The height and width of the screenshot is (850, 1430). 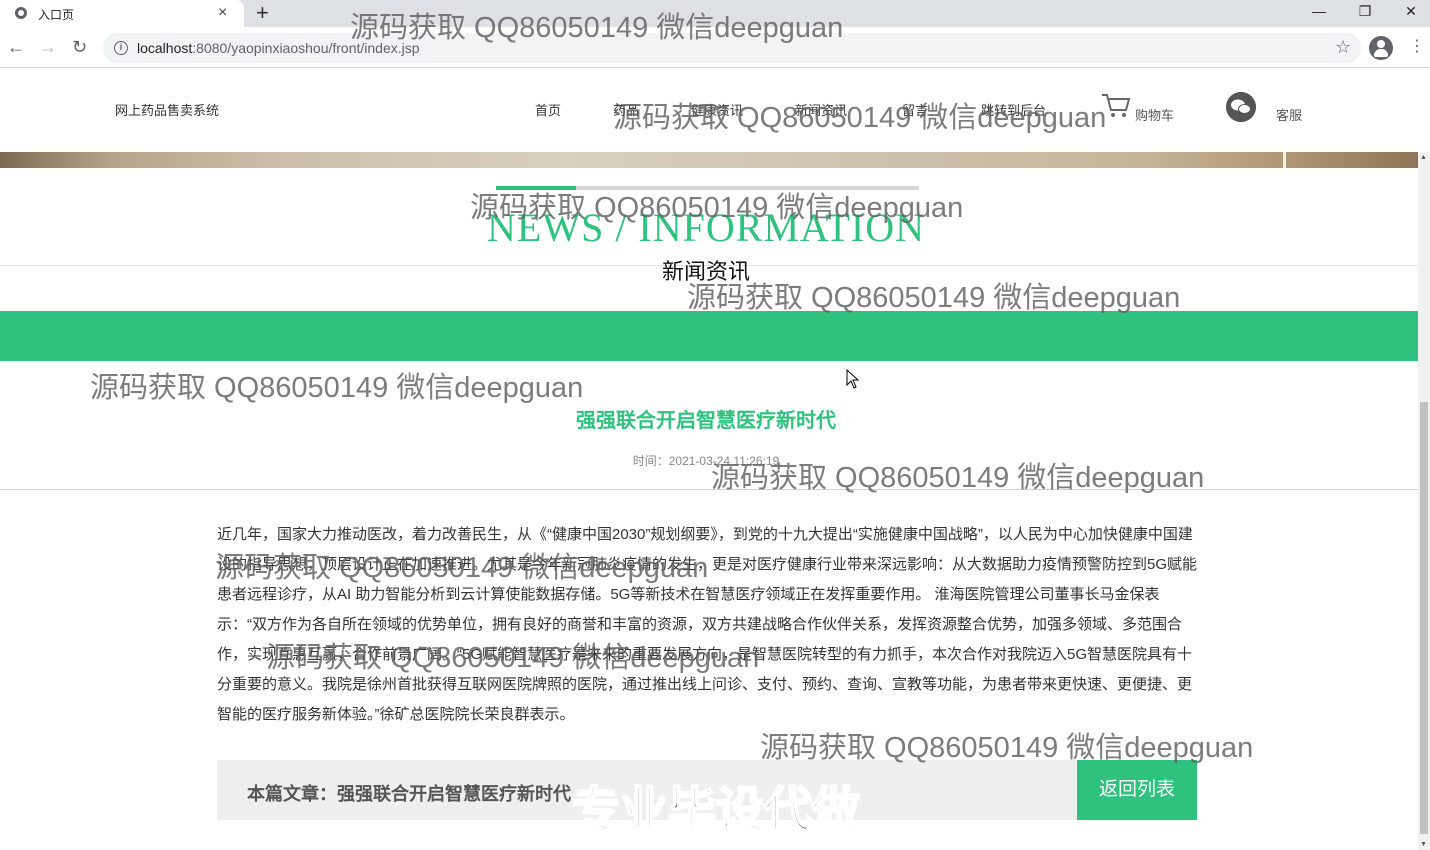 What do you see at coordinates (915, 109) in the screenshot?
I see `nav-item-messages: 留言` at bounding box center [915, 109].